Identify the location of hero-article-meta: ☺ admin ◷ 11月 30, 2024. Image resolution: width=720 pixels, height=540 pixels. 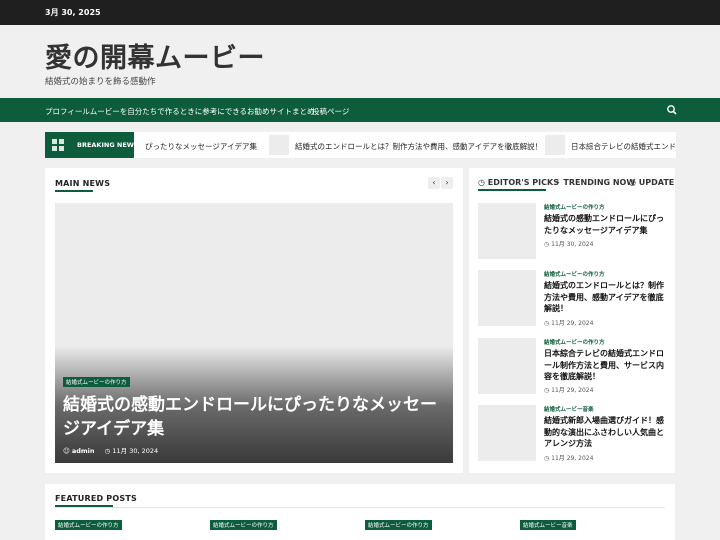
(110, 450).